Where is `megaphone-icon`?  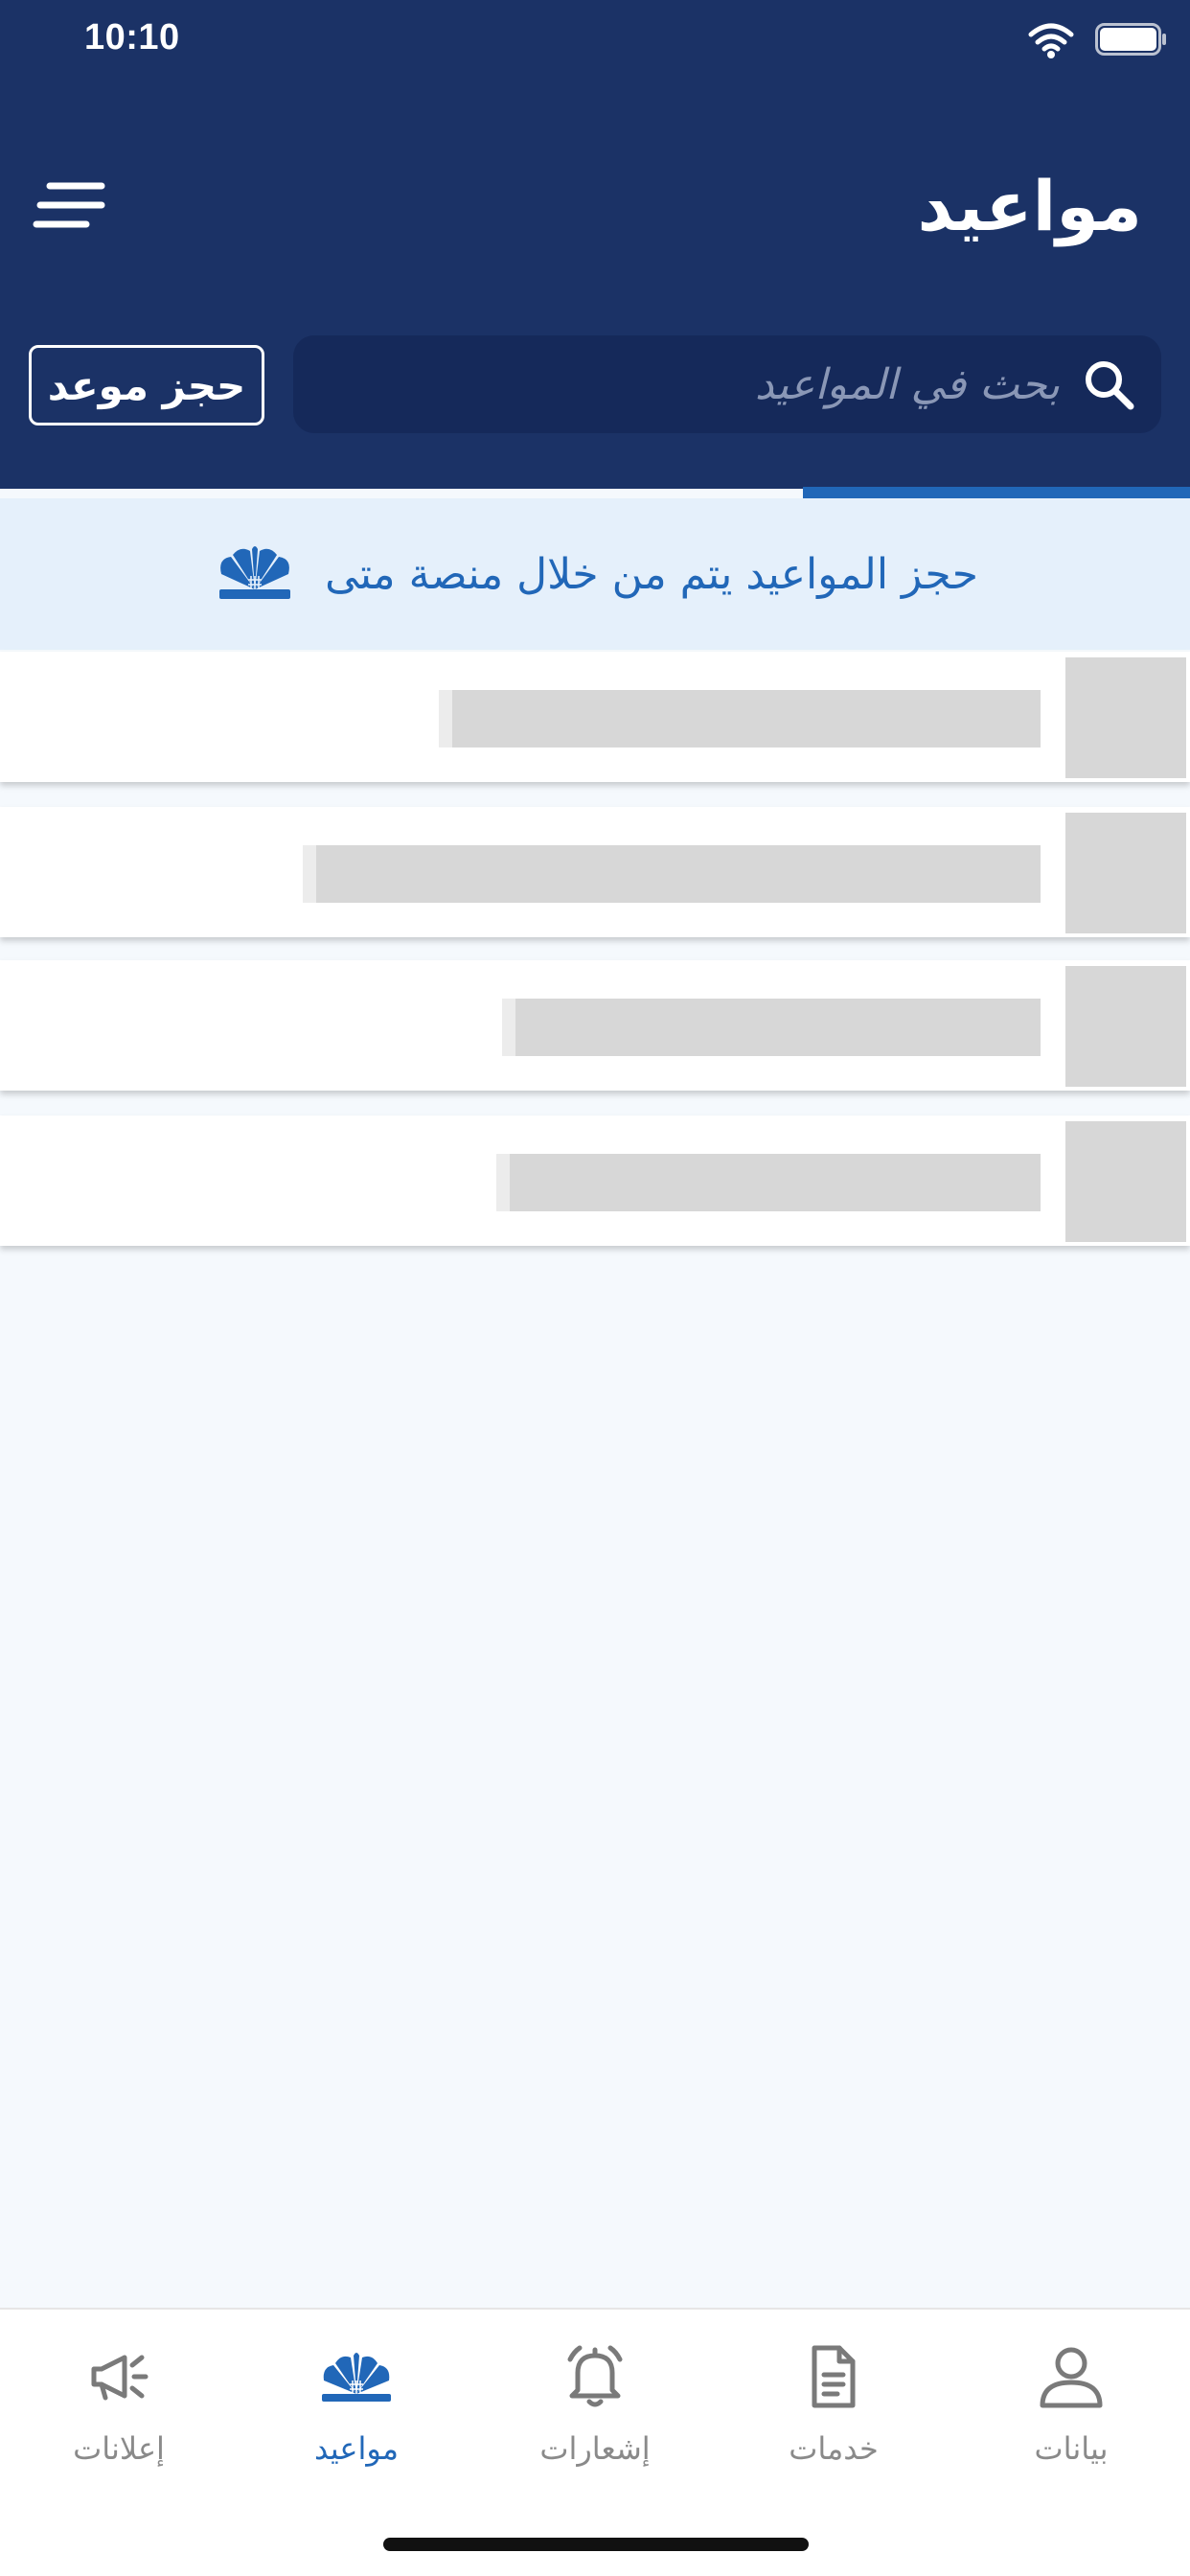
megaphone-icon is located at coordinates (120, 2378).